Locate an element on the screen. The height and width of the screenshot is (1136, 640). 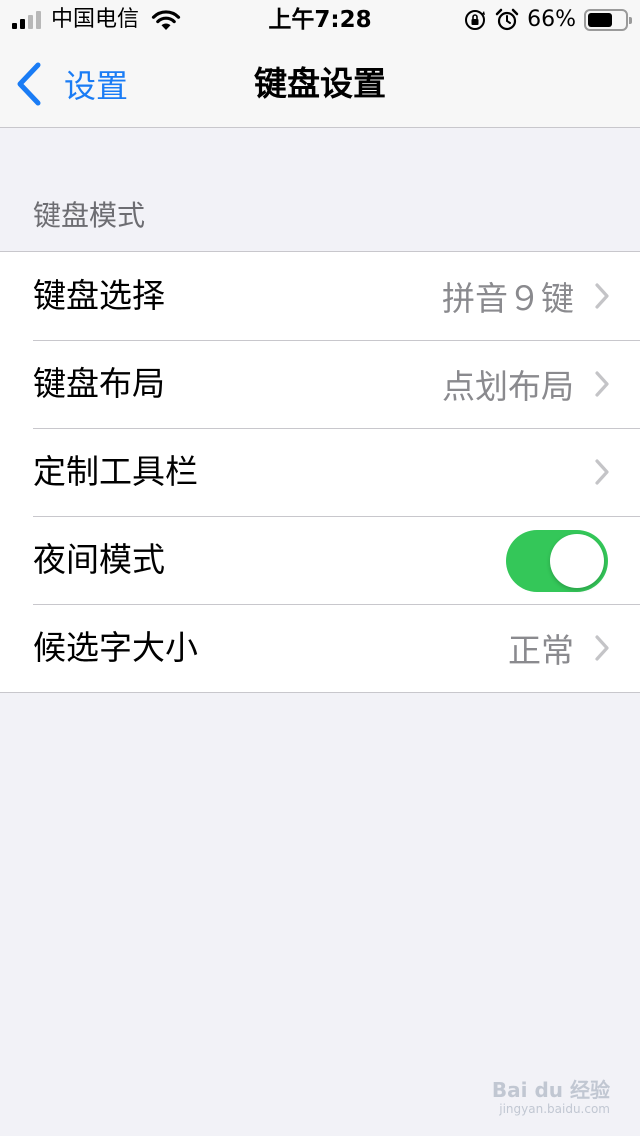
toggle-knob is located at coordinates (577, 561).